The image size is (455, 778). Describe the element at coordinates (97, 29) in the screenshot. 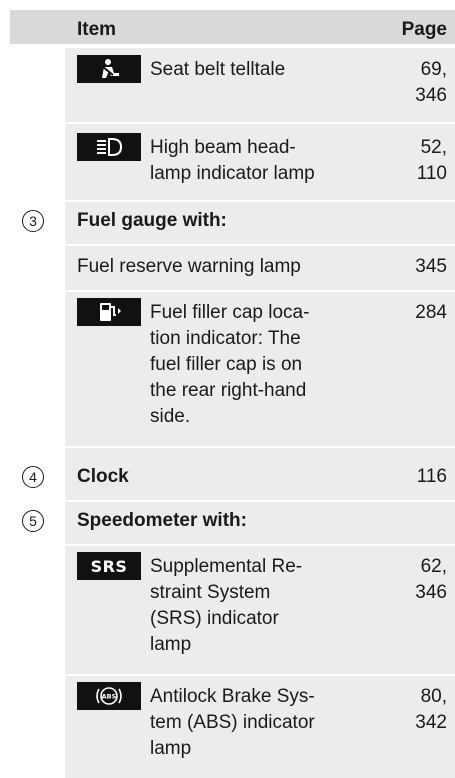

I see `header-item-label: Item` at that location.